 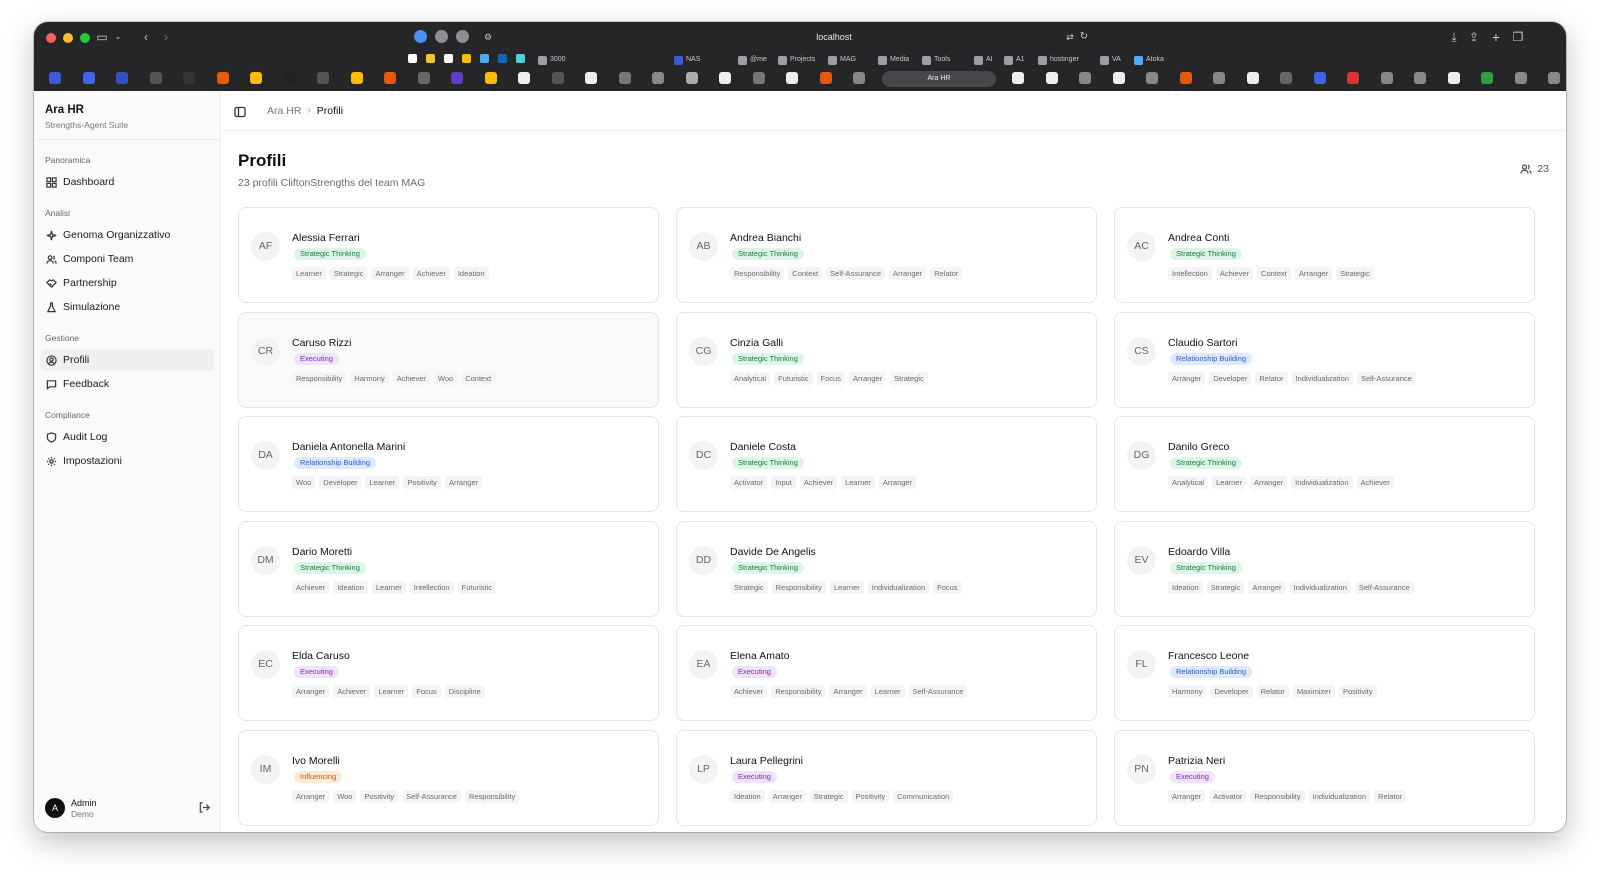 What do you see at coordinates (127, 283) in the screenshot?
I see `sidebar-item-partnership: Partnership` at bounding box center [127, 283].